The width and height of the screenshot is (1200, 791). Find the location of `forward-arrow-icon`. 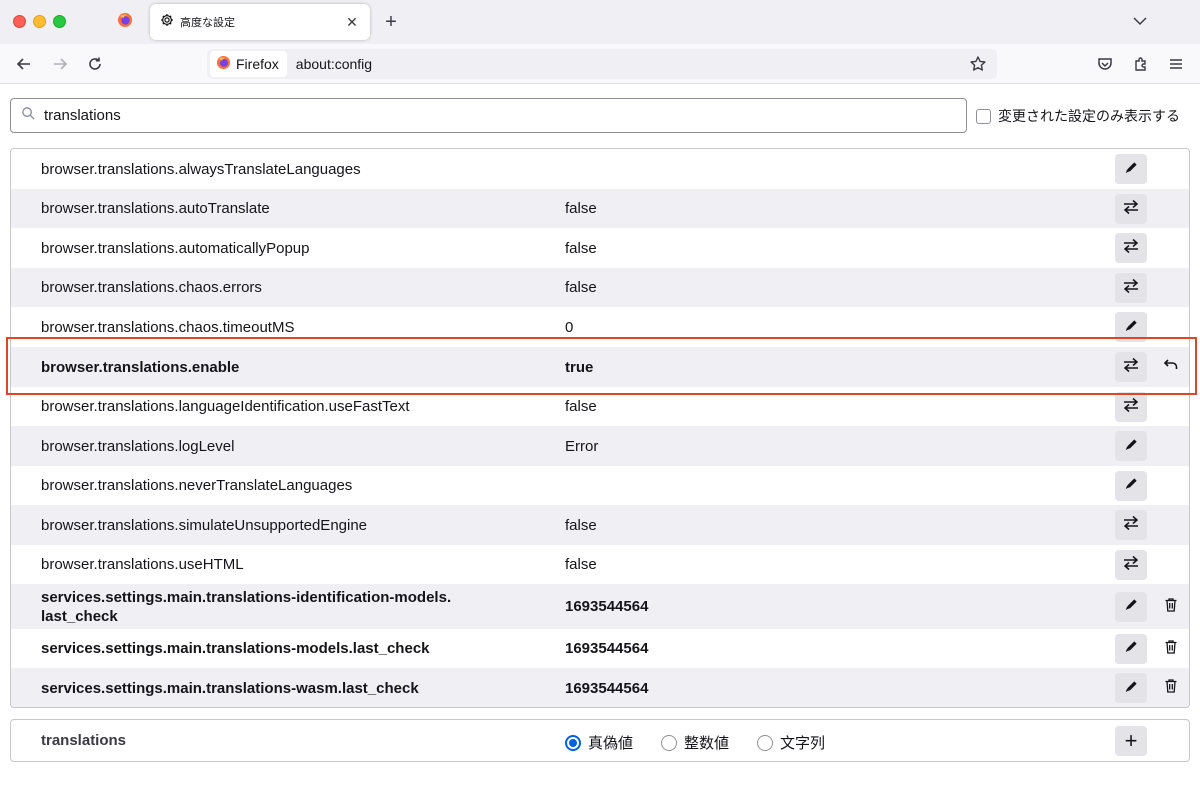

forward-arrow-icon is located at coordinates (60, 64).